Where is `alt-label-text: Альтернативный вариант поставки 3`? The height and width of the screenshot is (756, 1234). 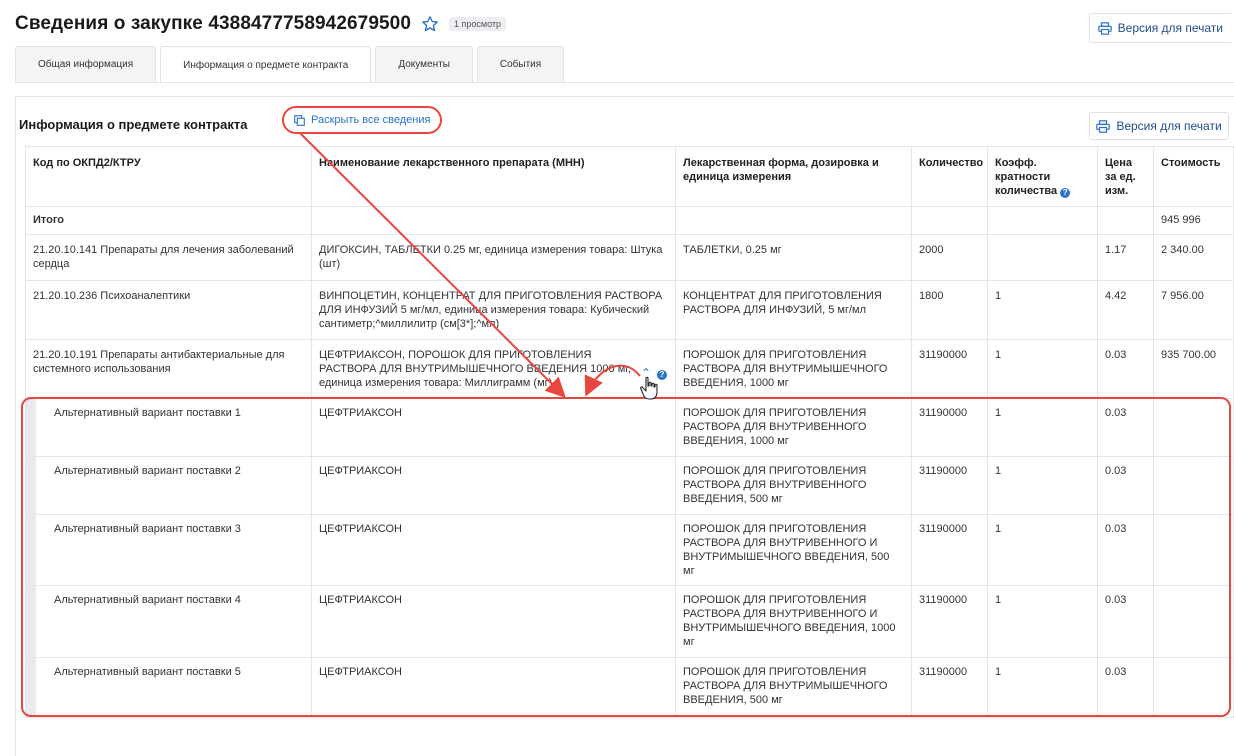 alt-label-text: Альтернативный вариант поставки 3 is located at coordinates (147, 529).